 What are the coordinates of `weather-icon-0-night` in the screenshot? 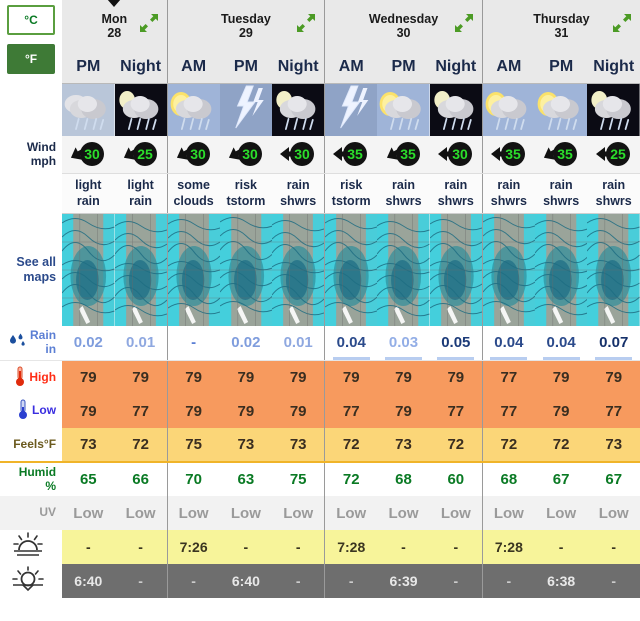 It's located at (141, 109).